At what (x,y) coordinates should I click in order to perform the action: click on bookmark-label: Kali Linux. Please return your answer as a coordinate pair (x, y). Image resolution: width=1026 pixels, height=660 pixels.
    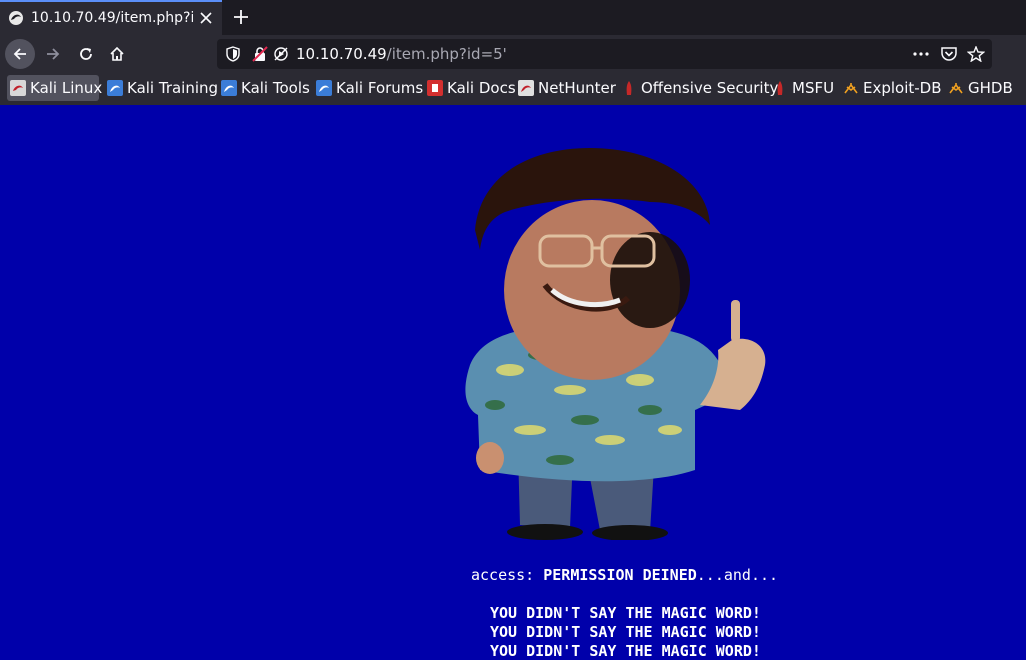
    Looking at the image, I should click on (66, 88).